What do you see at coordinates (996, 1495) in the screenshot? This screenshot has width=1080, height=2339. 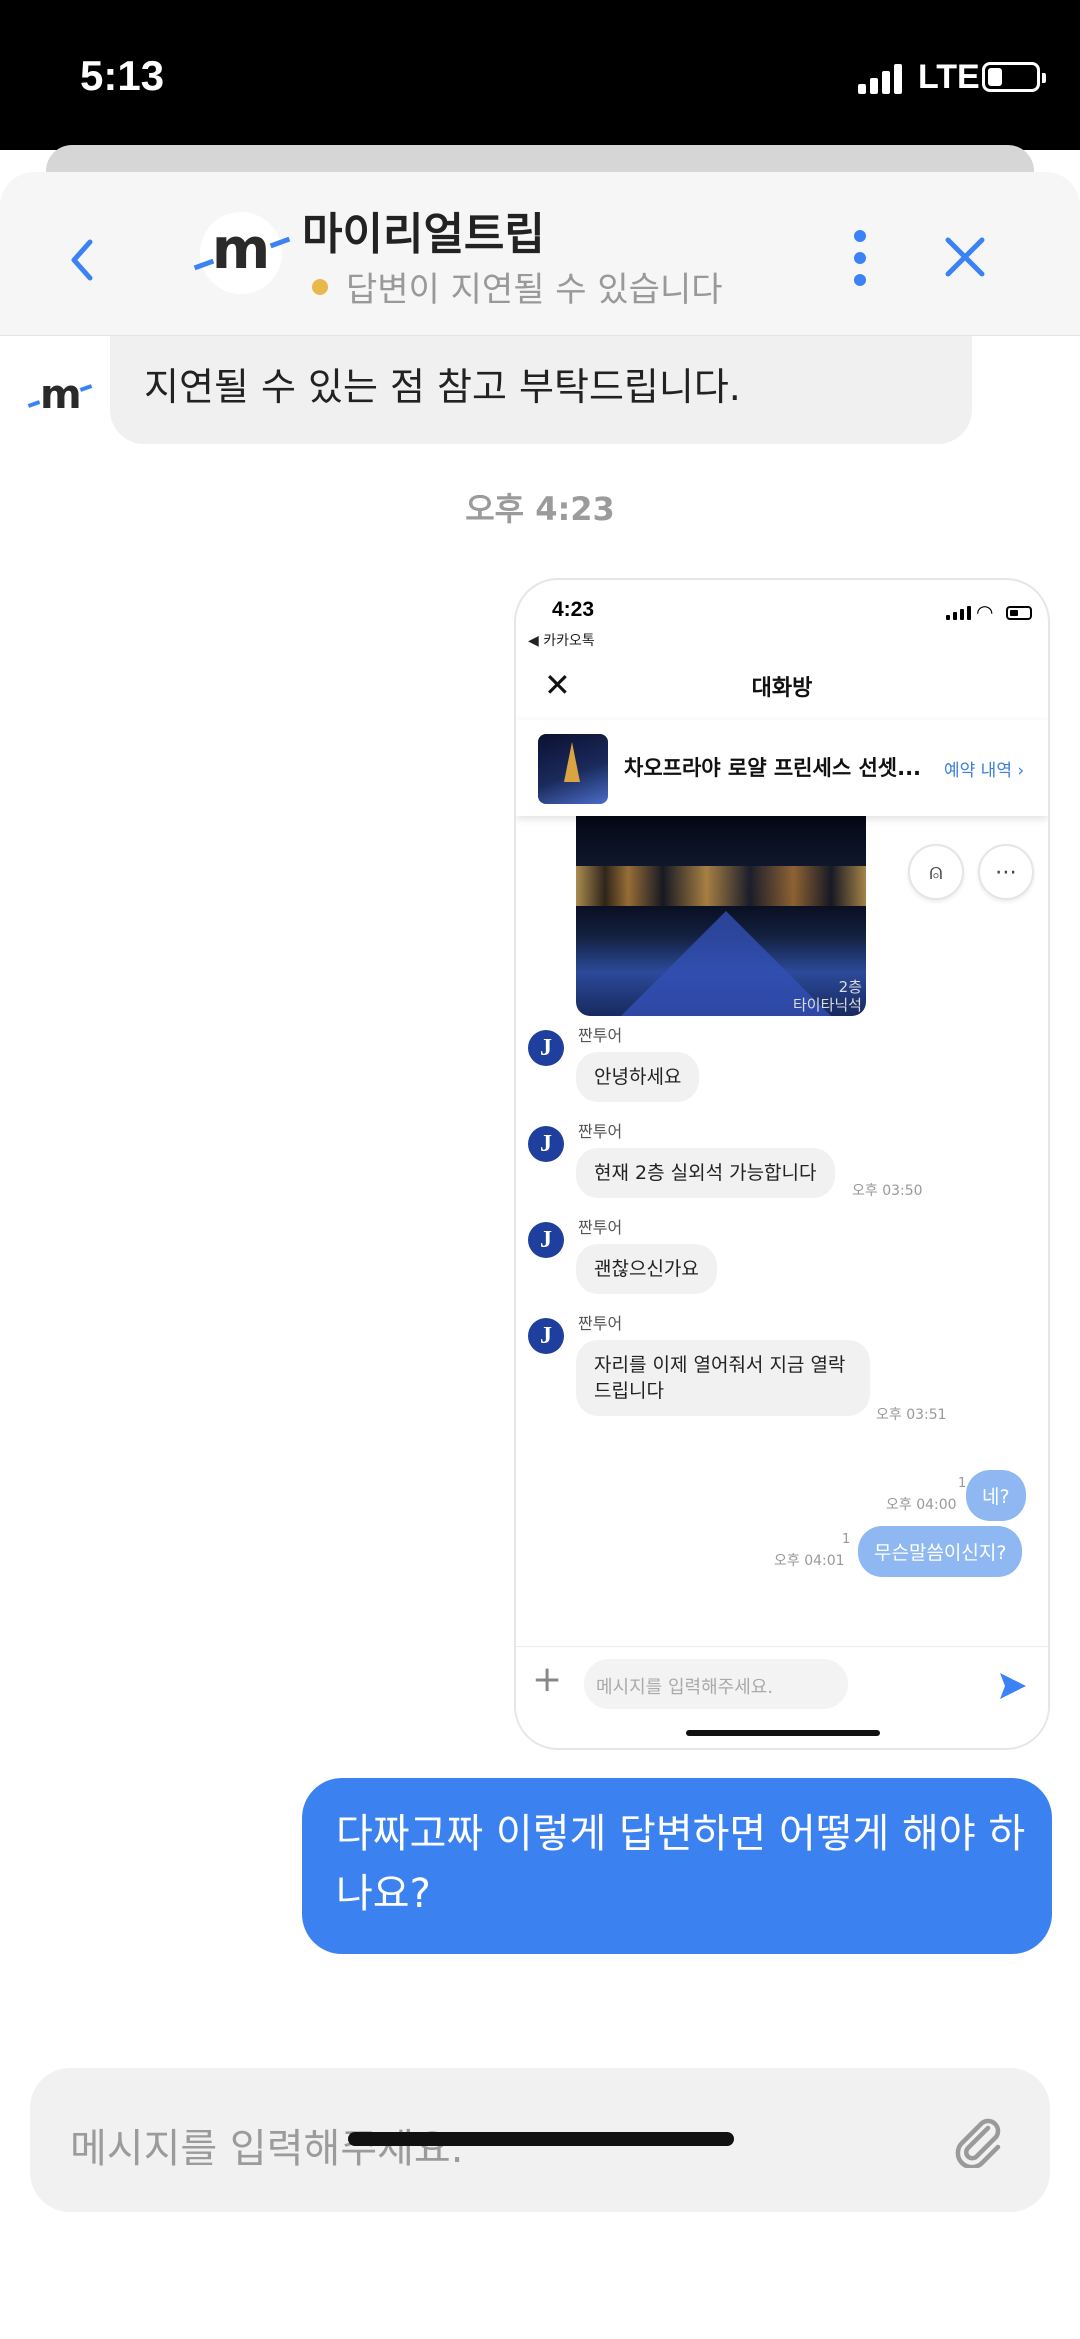 I see `screenshot-my-message-bubble: 네?` at bounding box center [996, 1495].